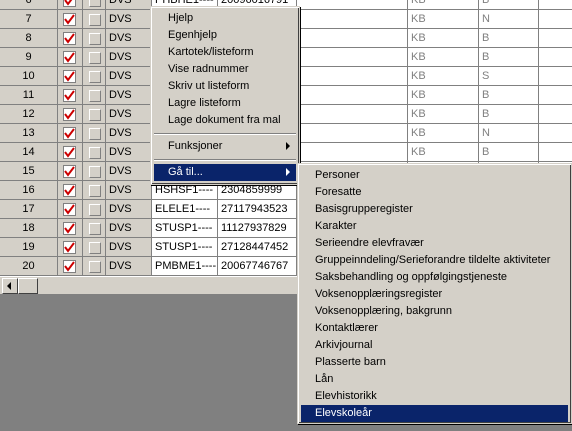  What do you see at coordinates (257, 209) in the screenshot?
I see `person-number-cell: 27117943523` at bounding box center [257, 209].